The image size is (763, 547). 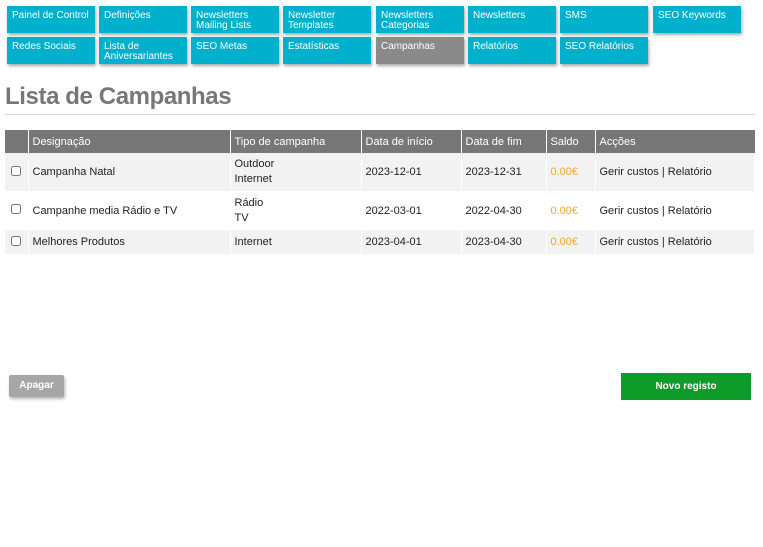 What do you see at coordinates (675, 141) in the screenshot?
I see `header-accoes: Acções` at bounding box center [675, 141].